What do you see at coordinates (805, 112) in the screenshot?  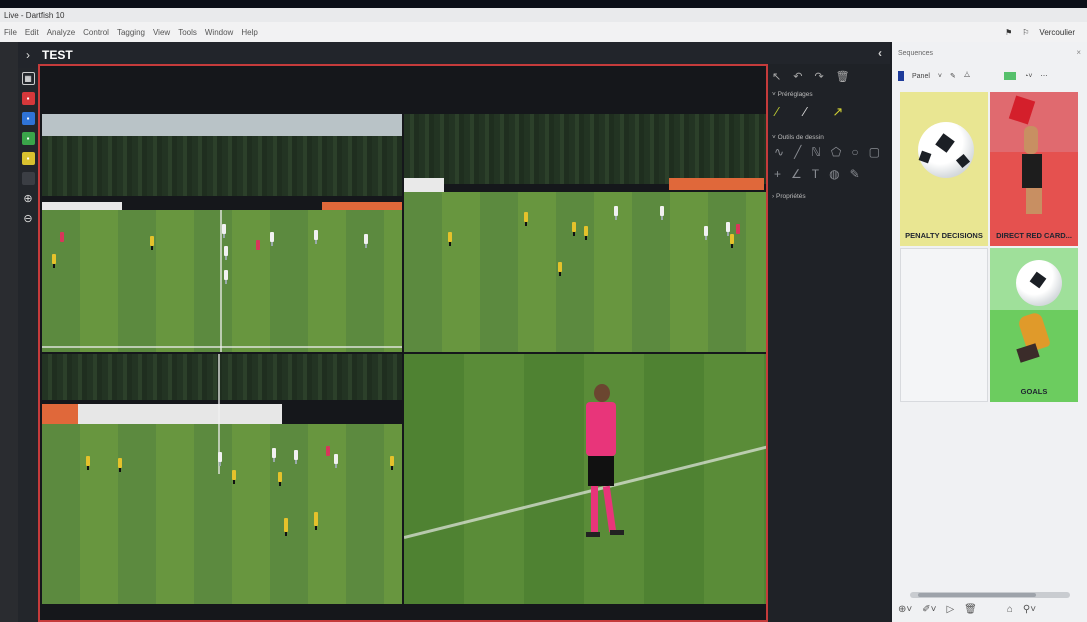 I see `pen-preset-white-icon: ⁄` at bounding box center [805, 112].